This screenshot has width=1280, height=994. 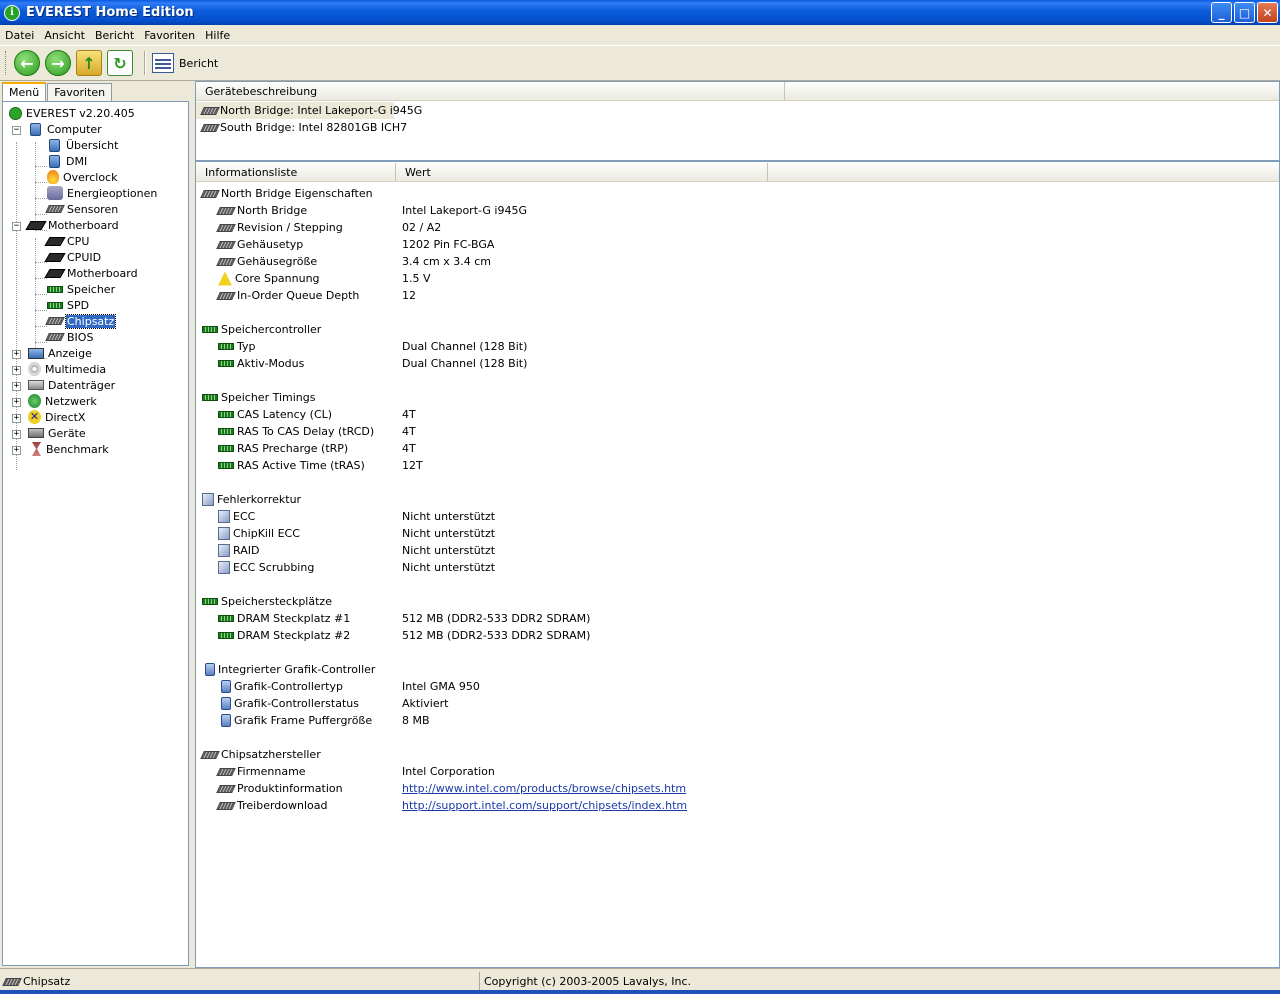 What do you see at coordinates (67, 369) in the screenshot?
I see `tree-item-multimedia: Multimedia` at bounding box center [67, 369].